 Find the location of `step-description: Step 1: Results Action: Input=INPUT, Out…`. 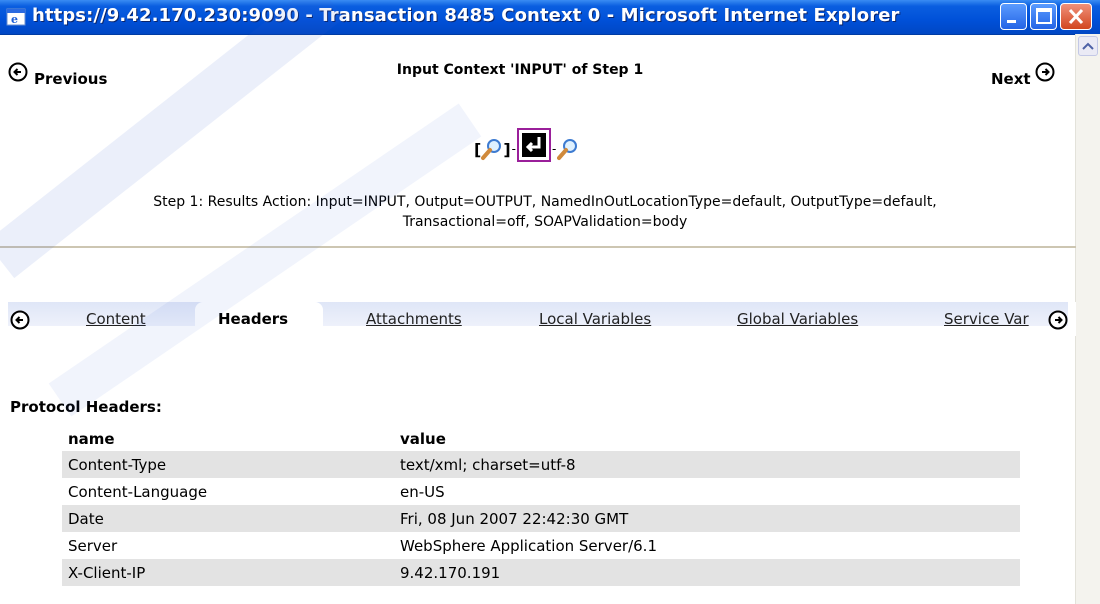

step-description: Step 1: Results Action: Input=INPUT, Out… is located at coordinates (545, 212).